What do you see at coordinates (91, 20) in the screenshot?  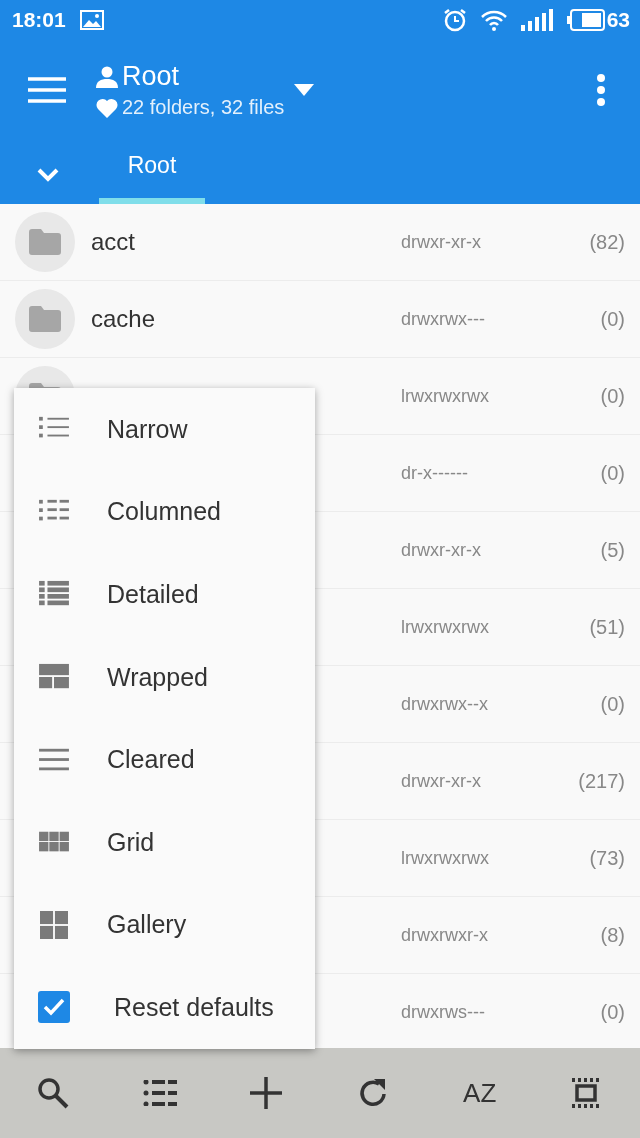 I see `image-icon` at bounding box center [91, 20].